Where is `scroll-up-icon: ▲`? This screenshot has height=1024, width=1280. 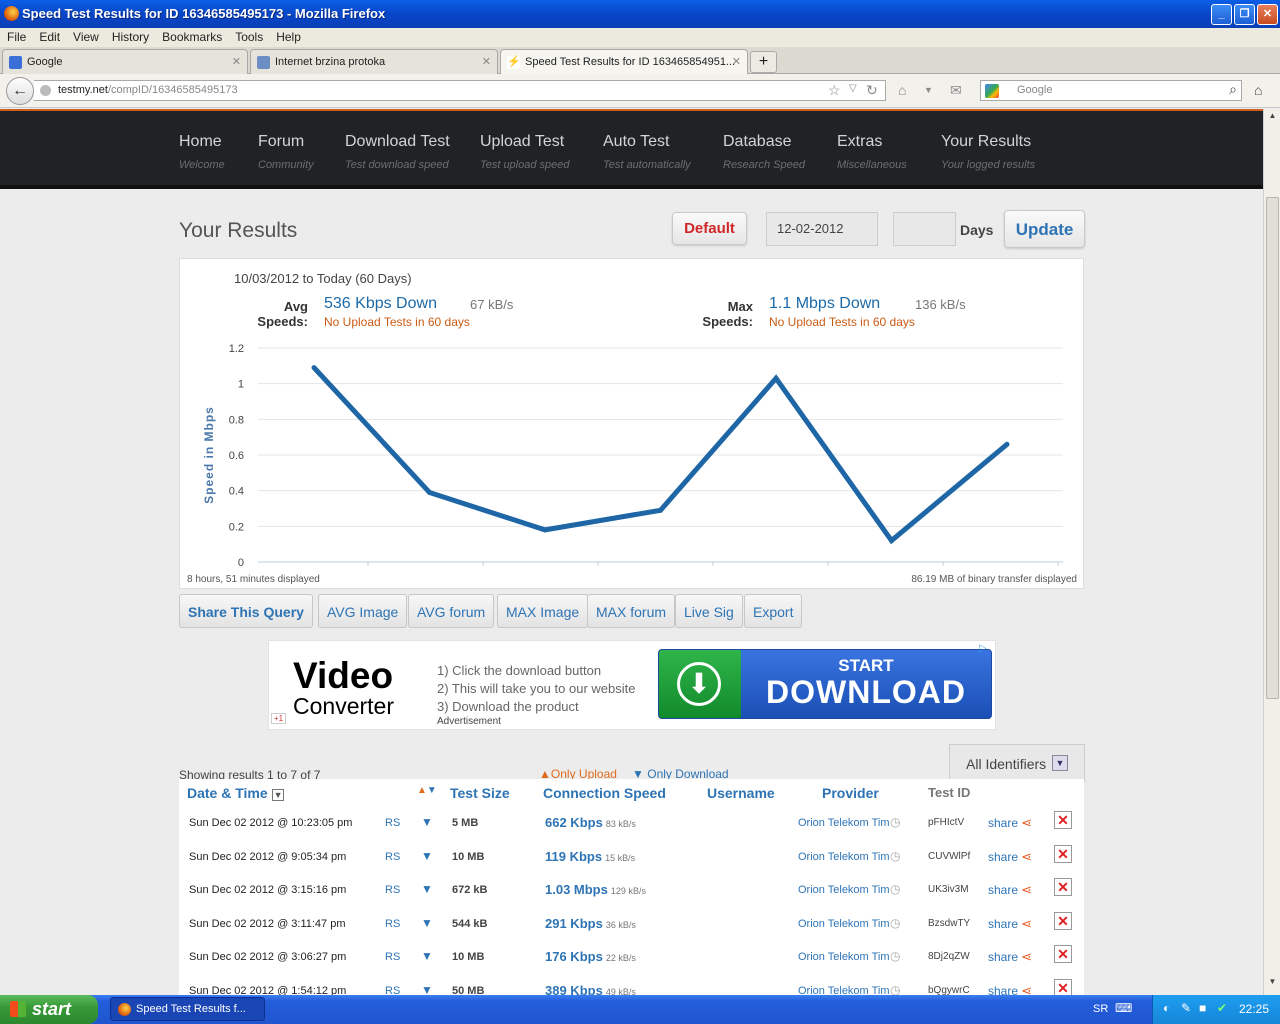 scroll-up-icon: ▲ is located at coordinates (1272, 118).